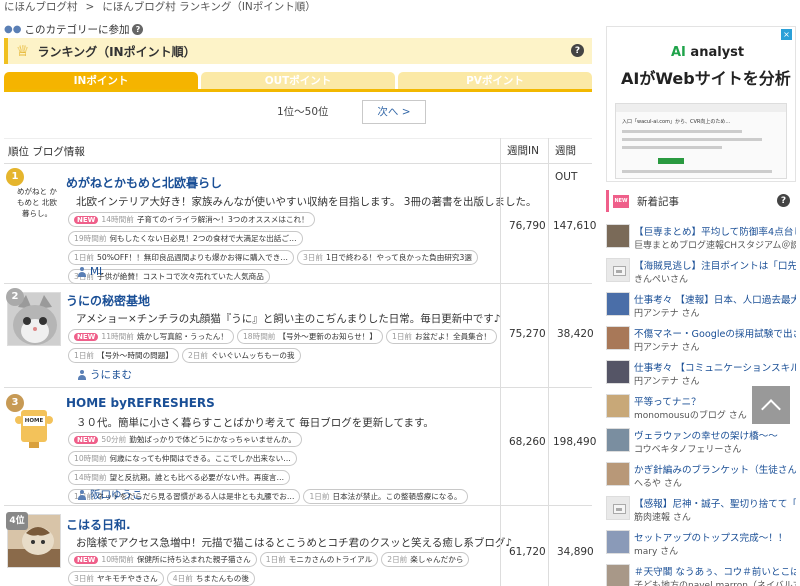 This screenshot has width=800, height=586. Describe the element at coordinates (135, 355) in the screenshot. I see `article-title: 【号外〜時間の問題】` at that location.